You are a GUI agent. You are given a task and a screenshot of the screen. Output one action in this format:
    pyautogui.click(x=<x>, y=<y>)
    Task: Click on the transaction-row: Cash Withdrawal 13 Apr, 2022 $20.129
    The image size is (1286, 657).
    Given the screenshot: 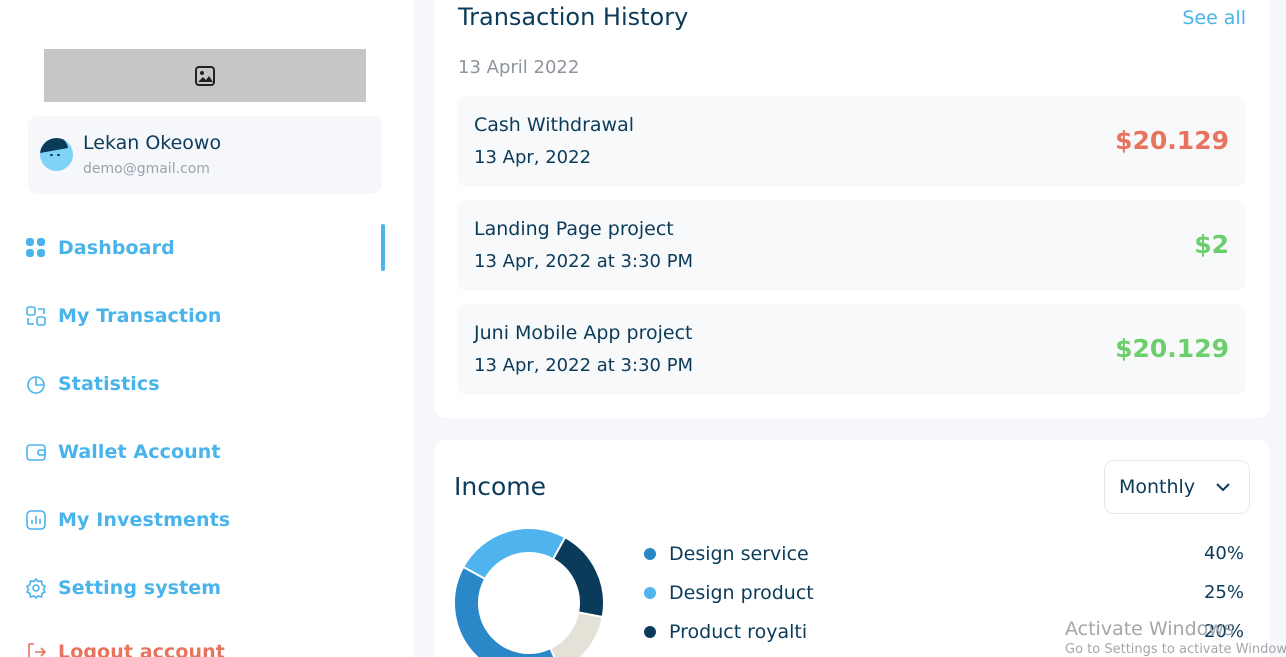 What is the action you would take?
    pyautogui.click(x=851, y=141)
    